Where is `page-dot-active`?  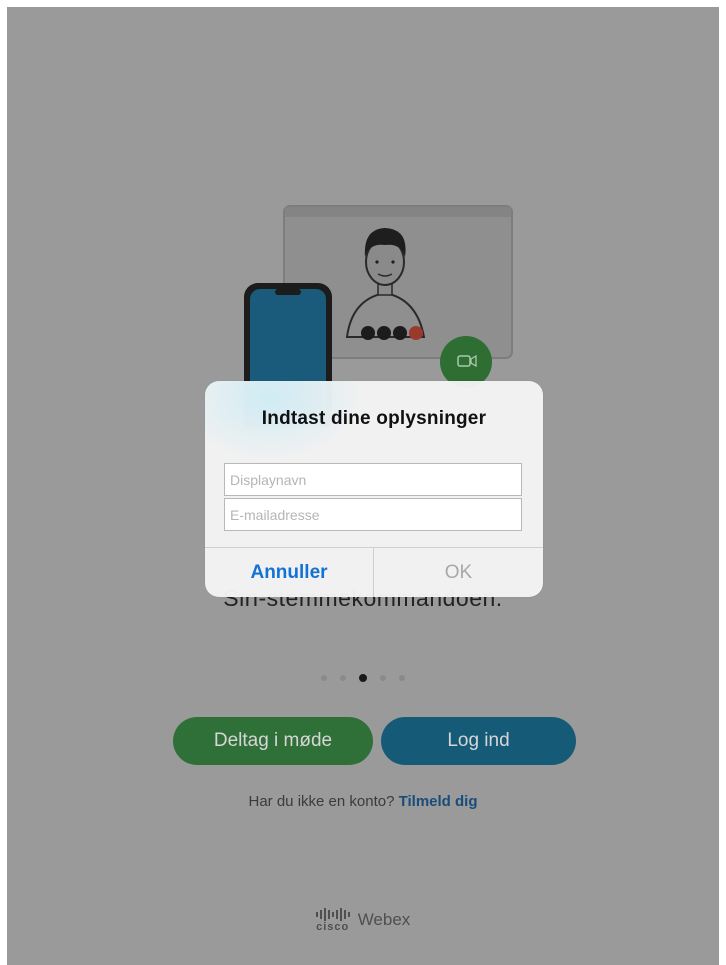 page-dot-active is located at coordinates (363, 678).